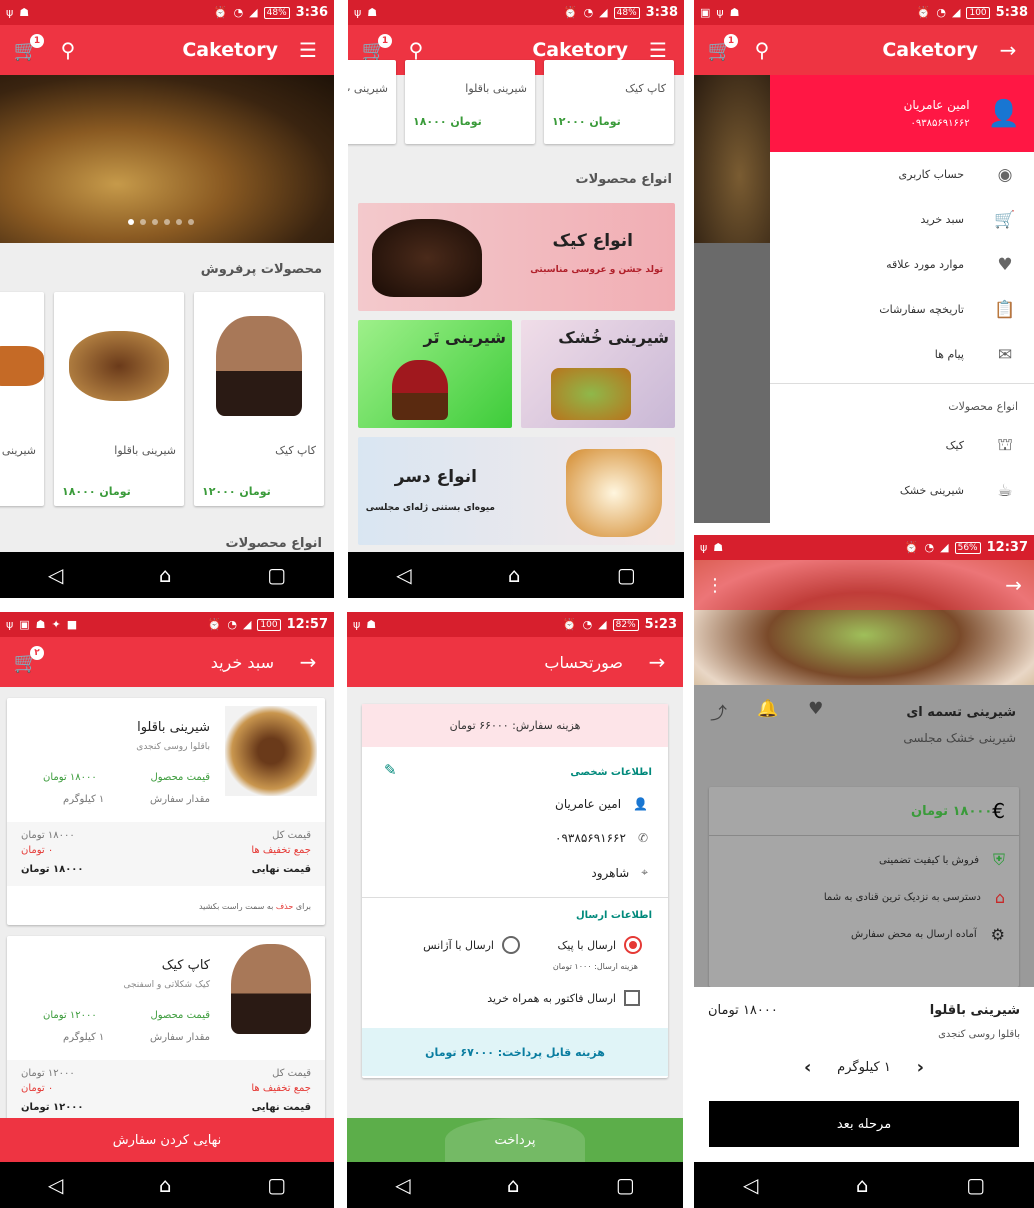  Describe the element at coordinates (599, 945) in the screenshot. I see `radio-courier: ارسال با پیک` at that location.